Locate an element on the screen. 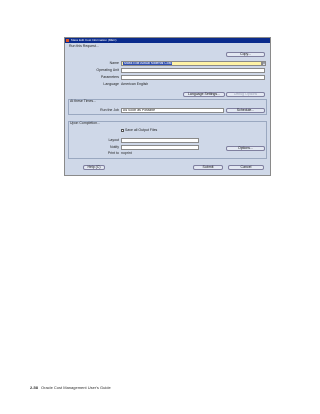 This screenshot has width=320, height=414. operating-unit-field is located at coordinates (193, 70).